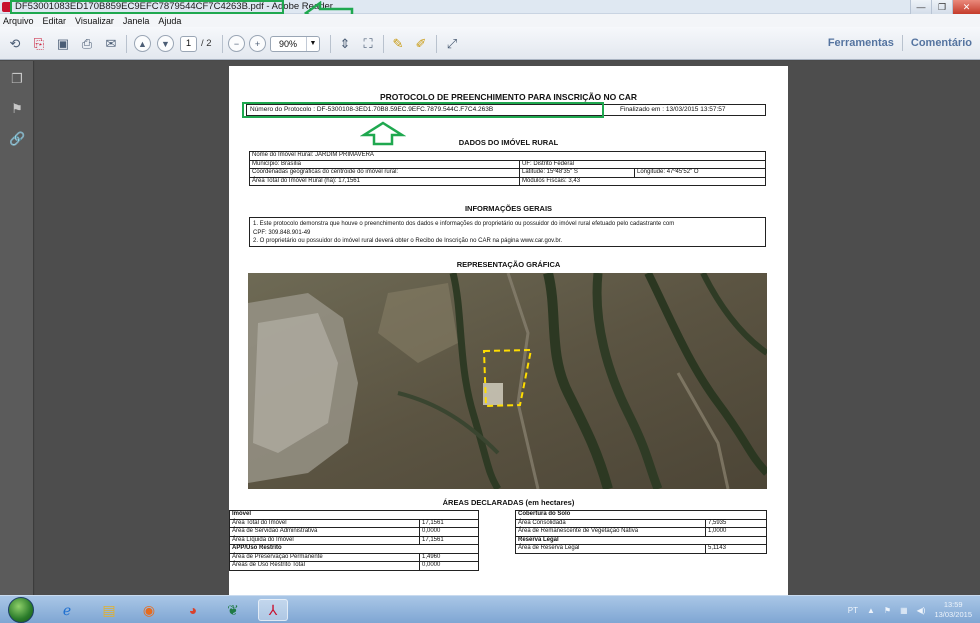 This screenshot has height=623, width=980. I want to click on network-icon: ▦, so click(904, 610).